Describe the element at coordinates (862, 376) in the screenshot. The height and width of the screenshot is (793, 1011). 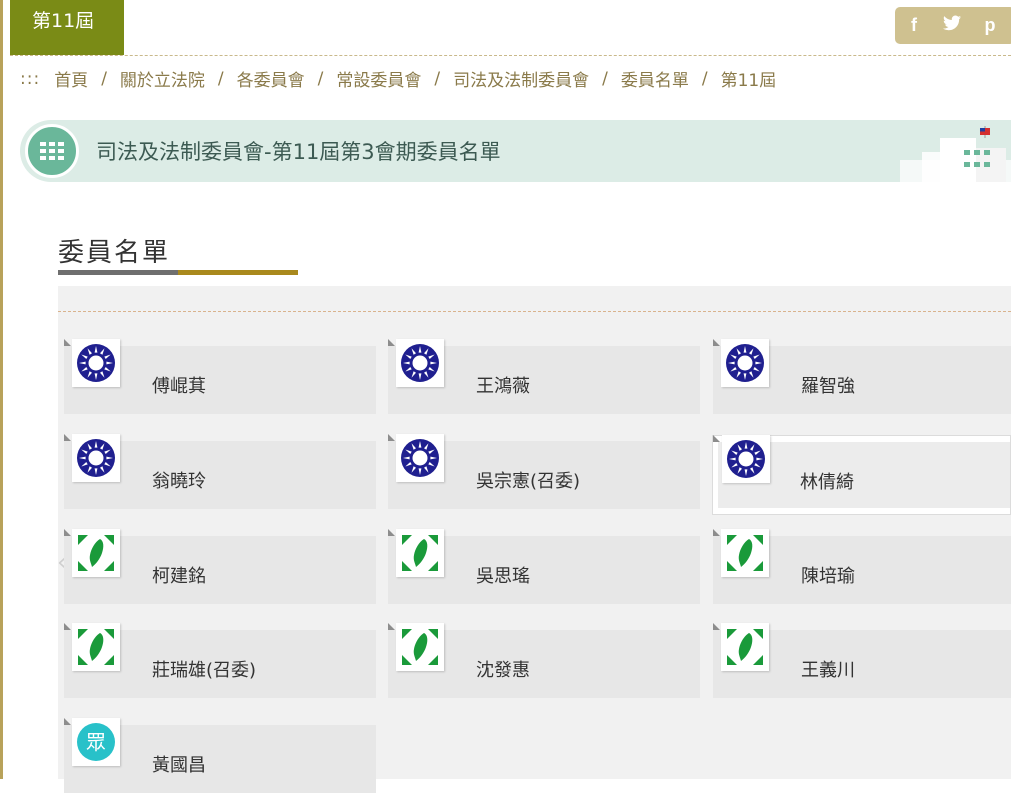
I see `member-card: 羅智強` at that location.